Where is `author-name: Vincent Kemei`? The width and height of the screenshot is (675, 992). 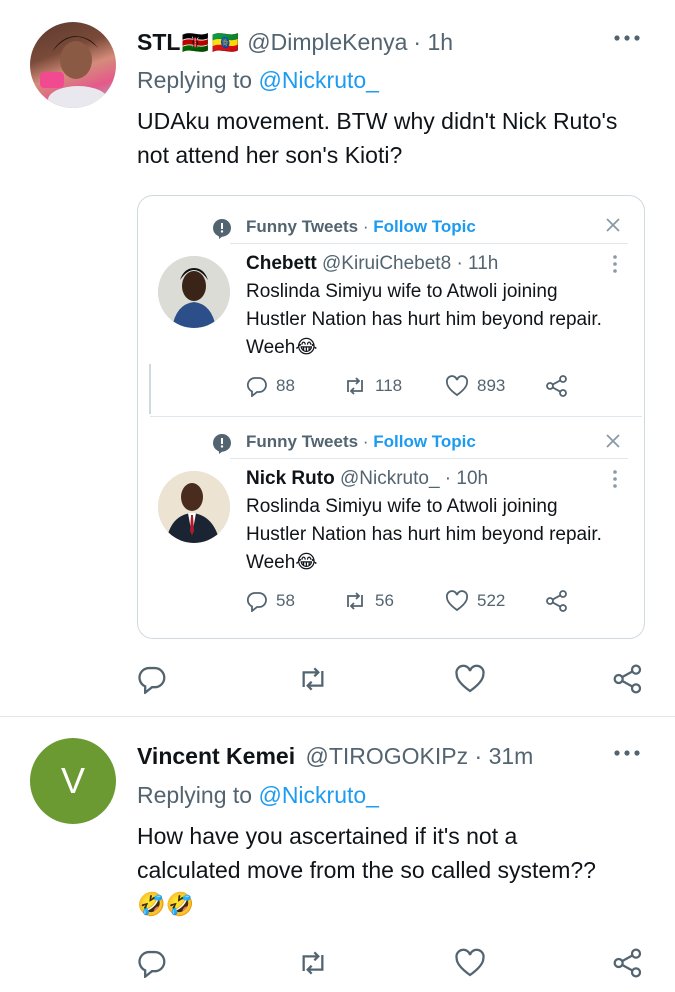
author-name: Vincent Kemei is located at coordinates (216, 756).